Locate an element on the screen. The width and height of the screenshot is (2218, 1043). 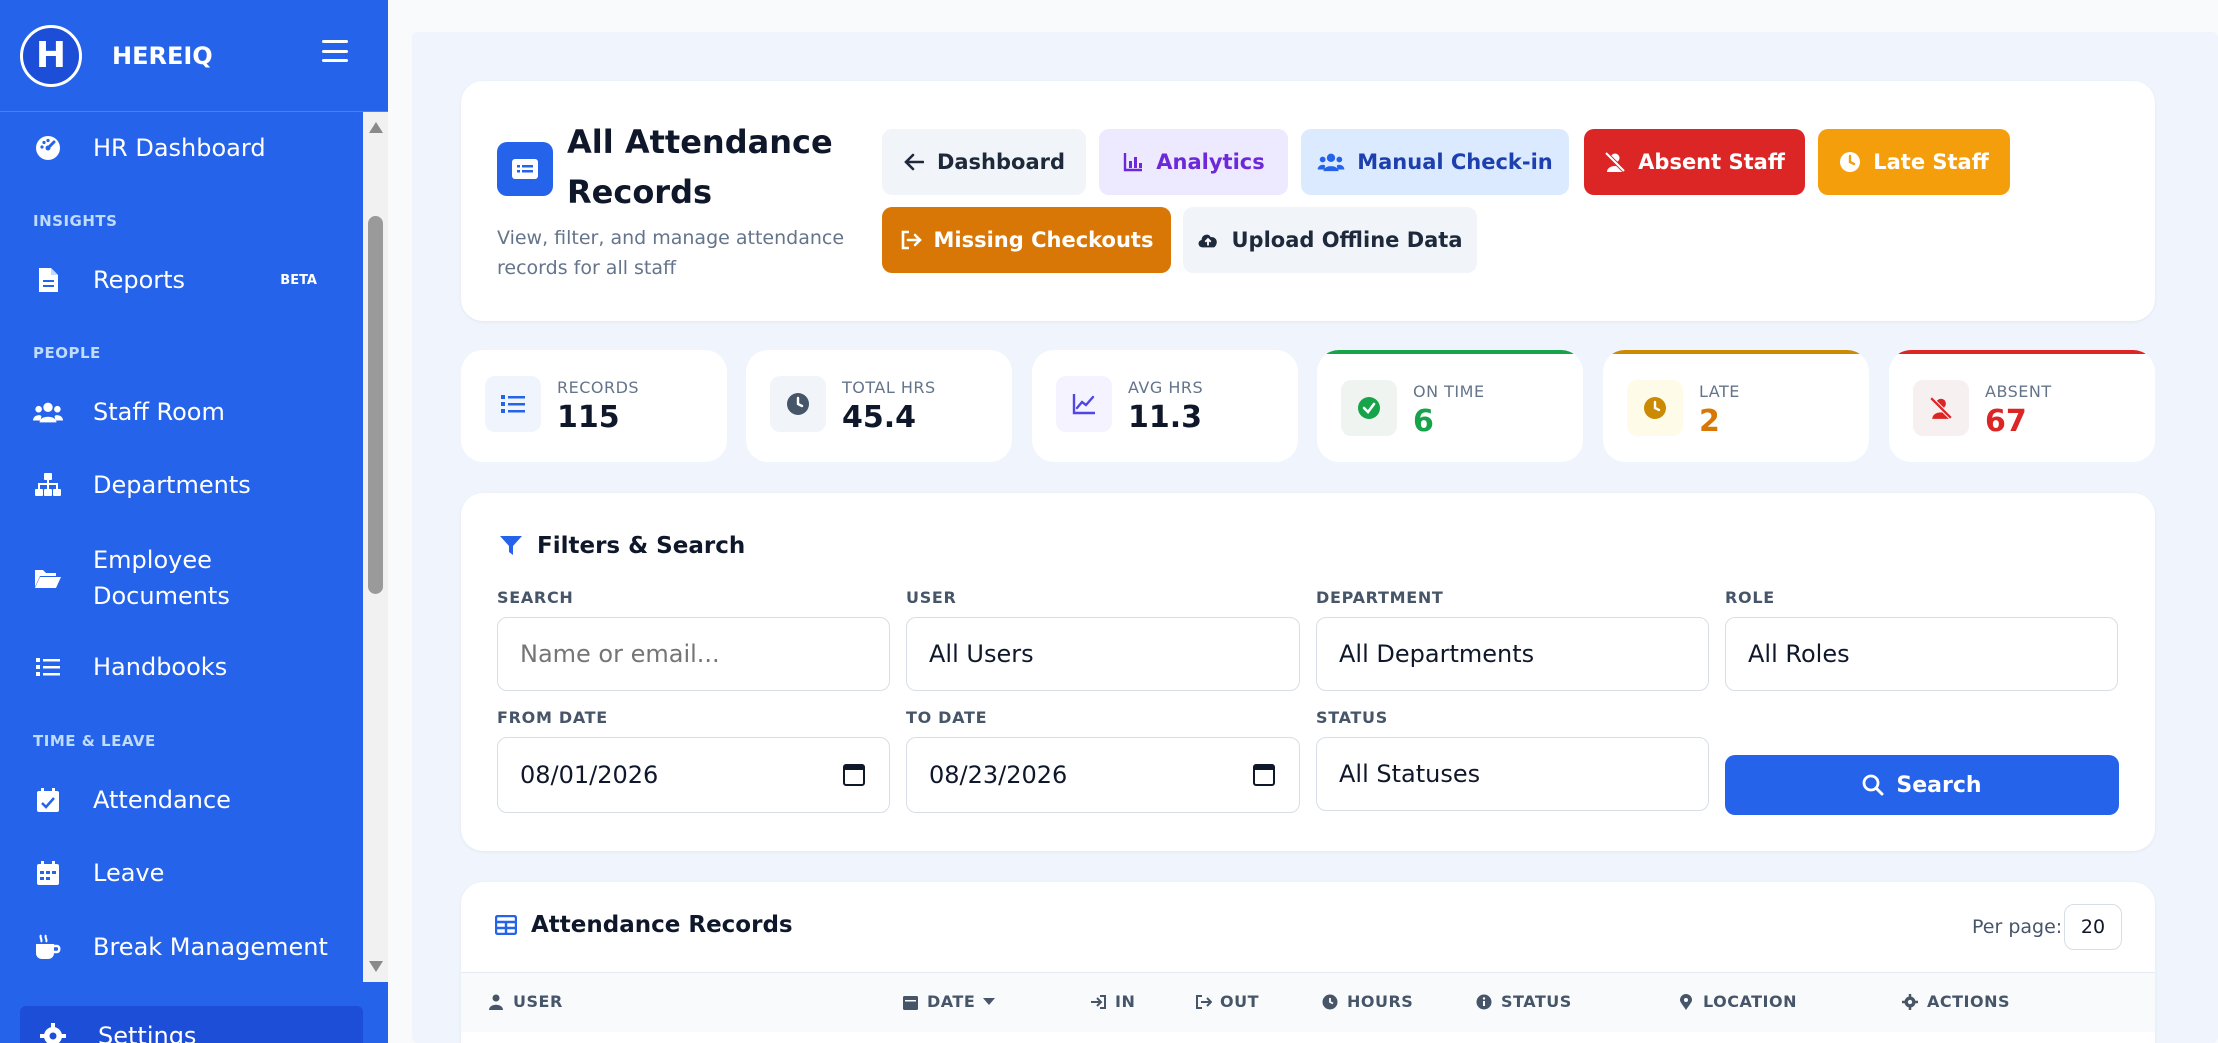
department-select: All Departments is located at coordinates (1512, 654).